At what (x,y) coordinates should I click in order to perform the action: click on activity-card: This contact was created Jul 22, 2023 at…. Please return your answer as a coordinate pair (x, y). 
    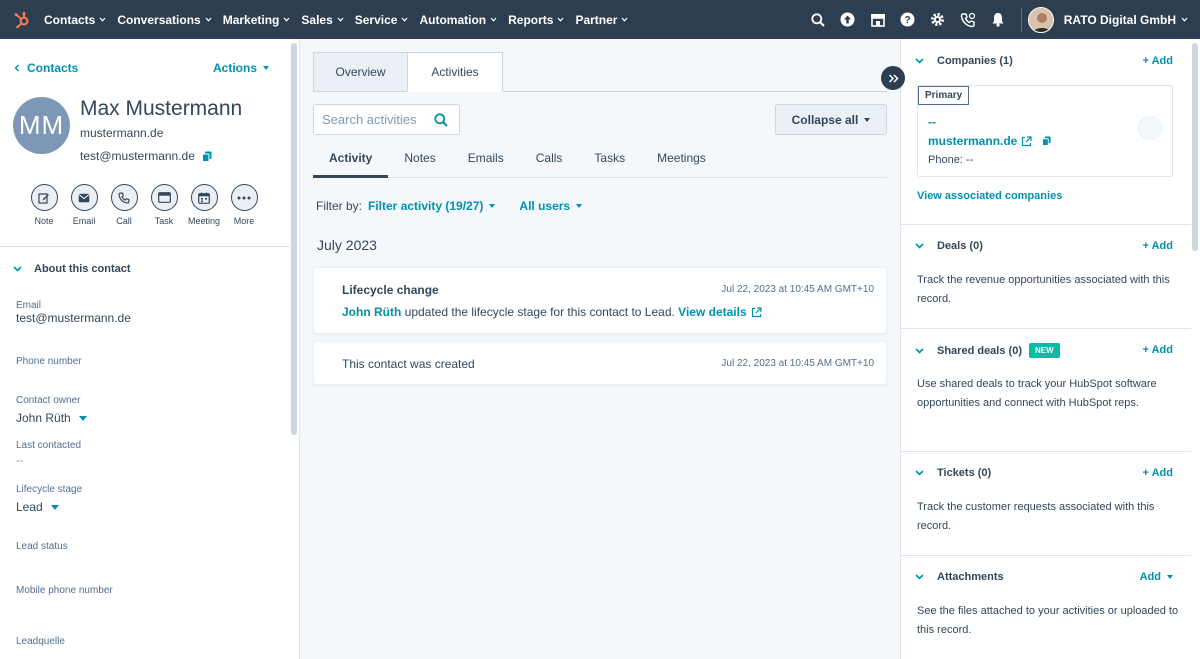
    Looking at the image, I should click on (600, 363).